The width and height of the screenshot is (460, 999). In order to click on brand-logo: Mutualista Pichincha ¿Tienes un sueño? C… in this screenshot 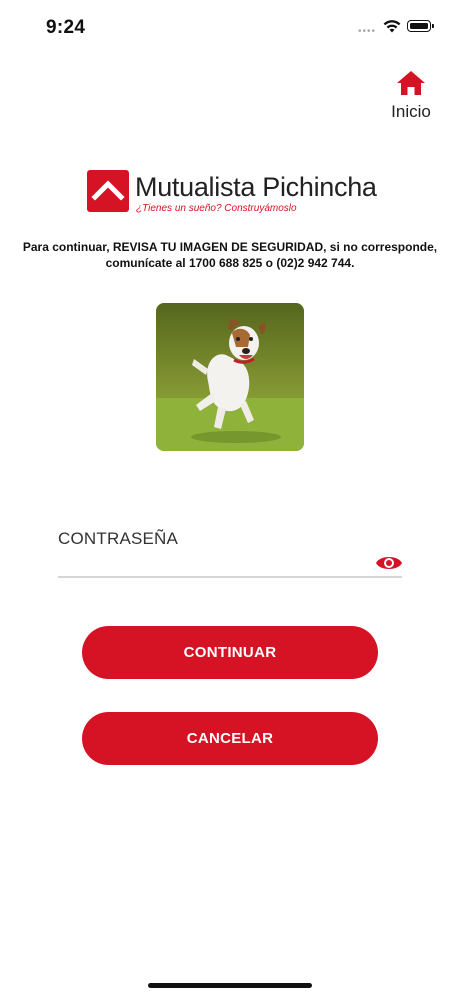, I will do `click(237, 192)`.